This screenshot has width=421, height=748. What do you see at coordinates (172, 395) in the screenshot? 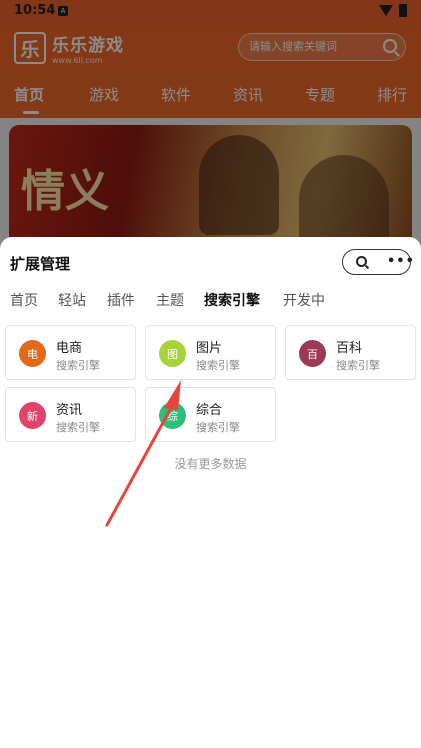
I see `arrow-head` at bounding box center [172, 395].